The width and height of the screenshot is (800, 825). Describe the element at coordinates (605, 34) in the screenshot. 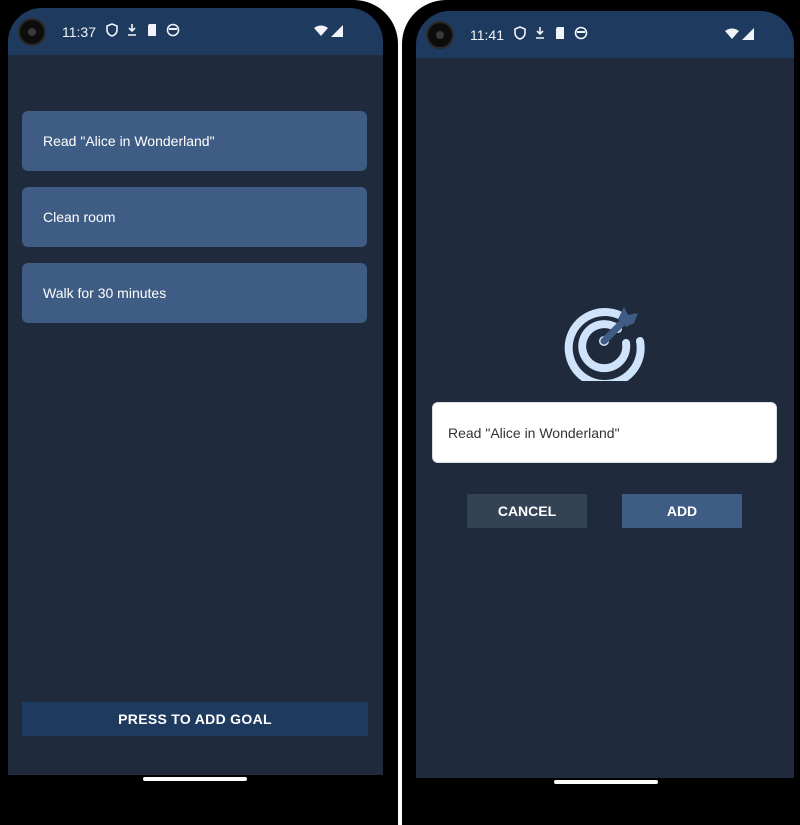

I see `status-bar: 11:41` at that location.